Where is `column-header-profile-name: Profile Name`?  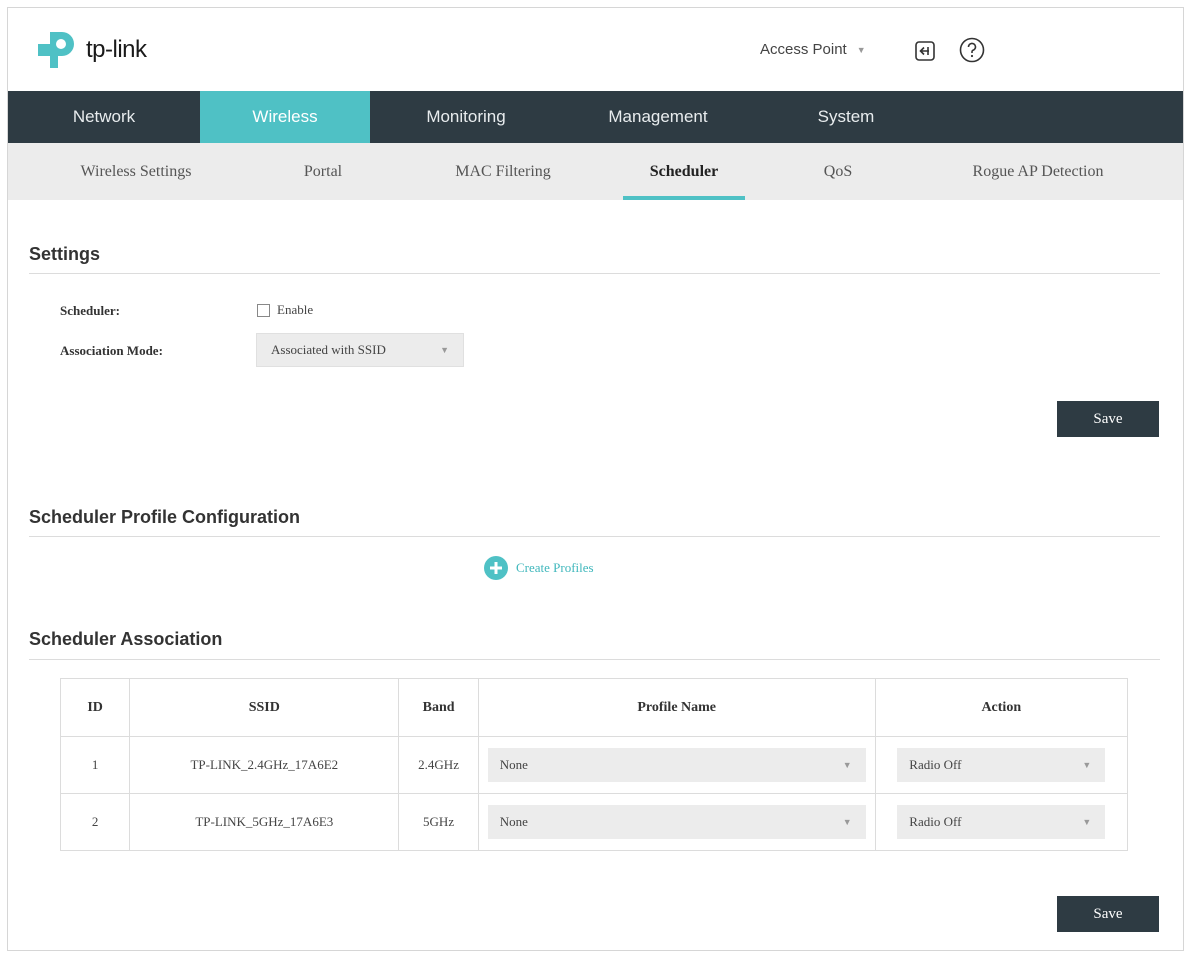
column-header-profile-name: Profile Name is located at coordinates (676, 707).